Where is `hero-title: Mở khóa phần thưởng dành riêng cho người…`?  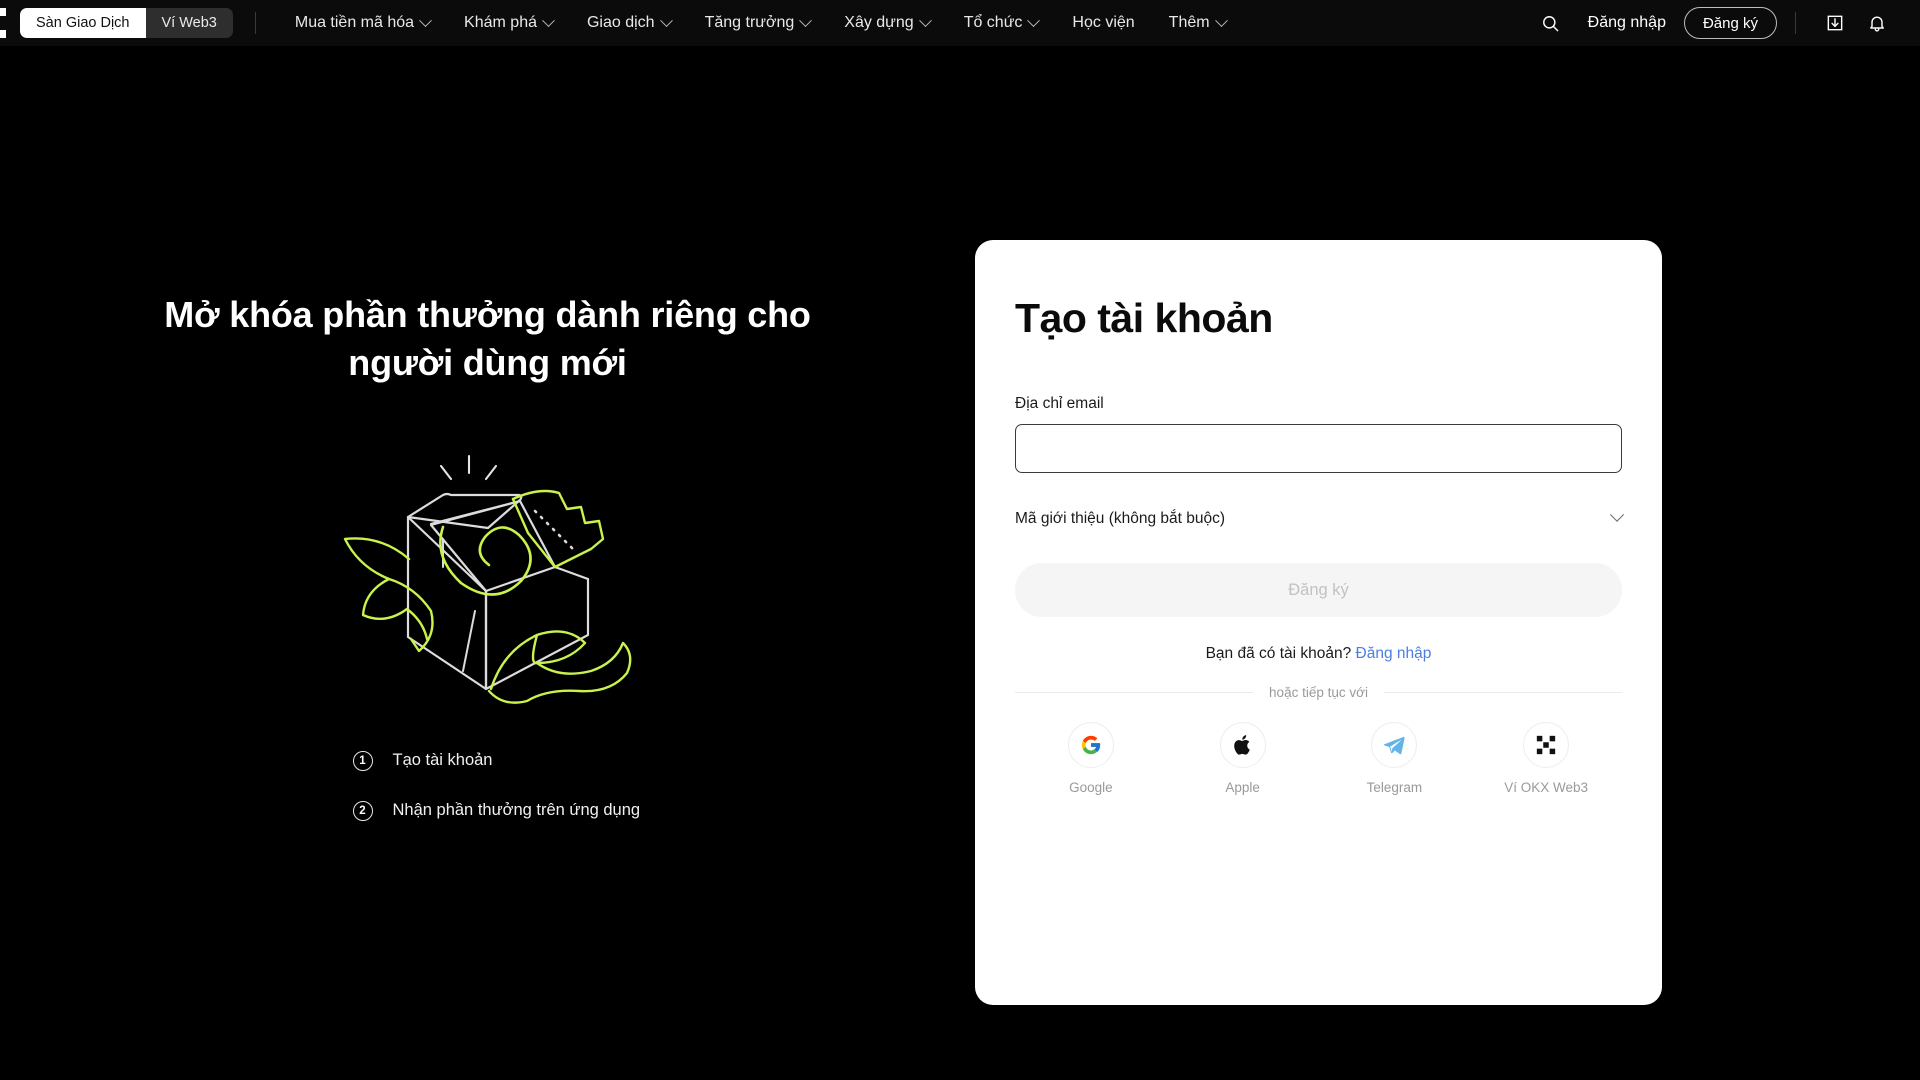
hero-title: Mở khóa phần thưởng dành riêng cho người… is located at coordinates (487, 338).